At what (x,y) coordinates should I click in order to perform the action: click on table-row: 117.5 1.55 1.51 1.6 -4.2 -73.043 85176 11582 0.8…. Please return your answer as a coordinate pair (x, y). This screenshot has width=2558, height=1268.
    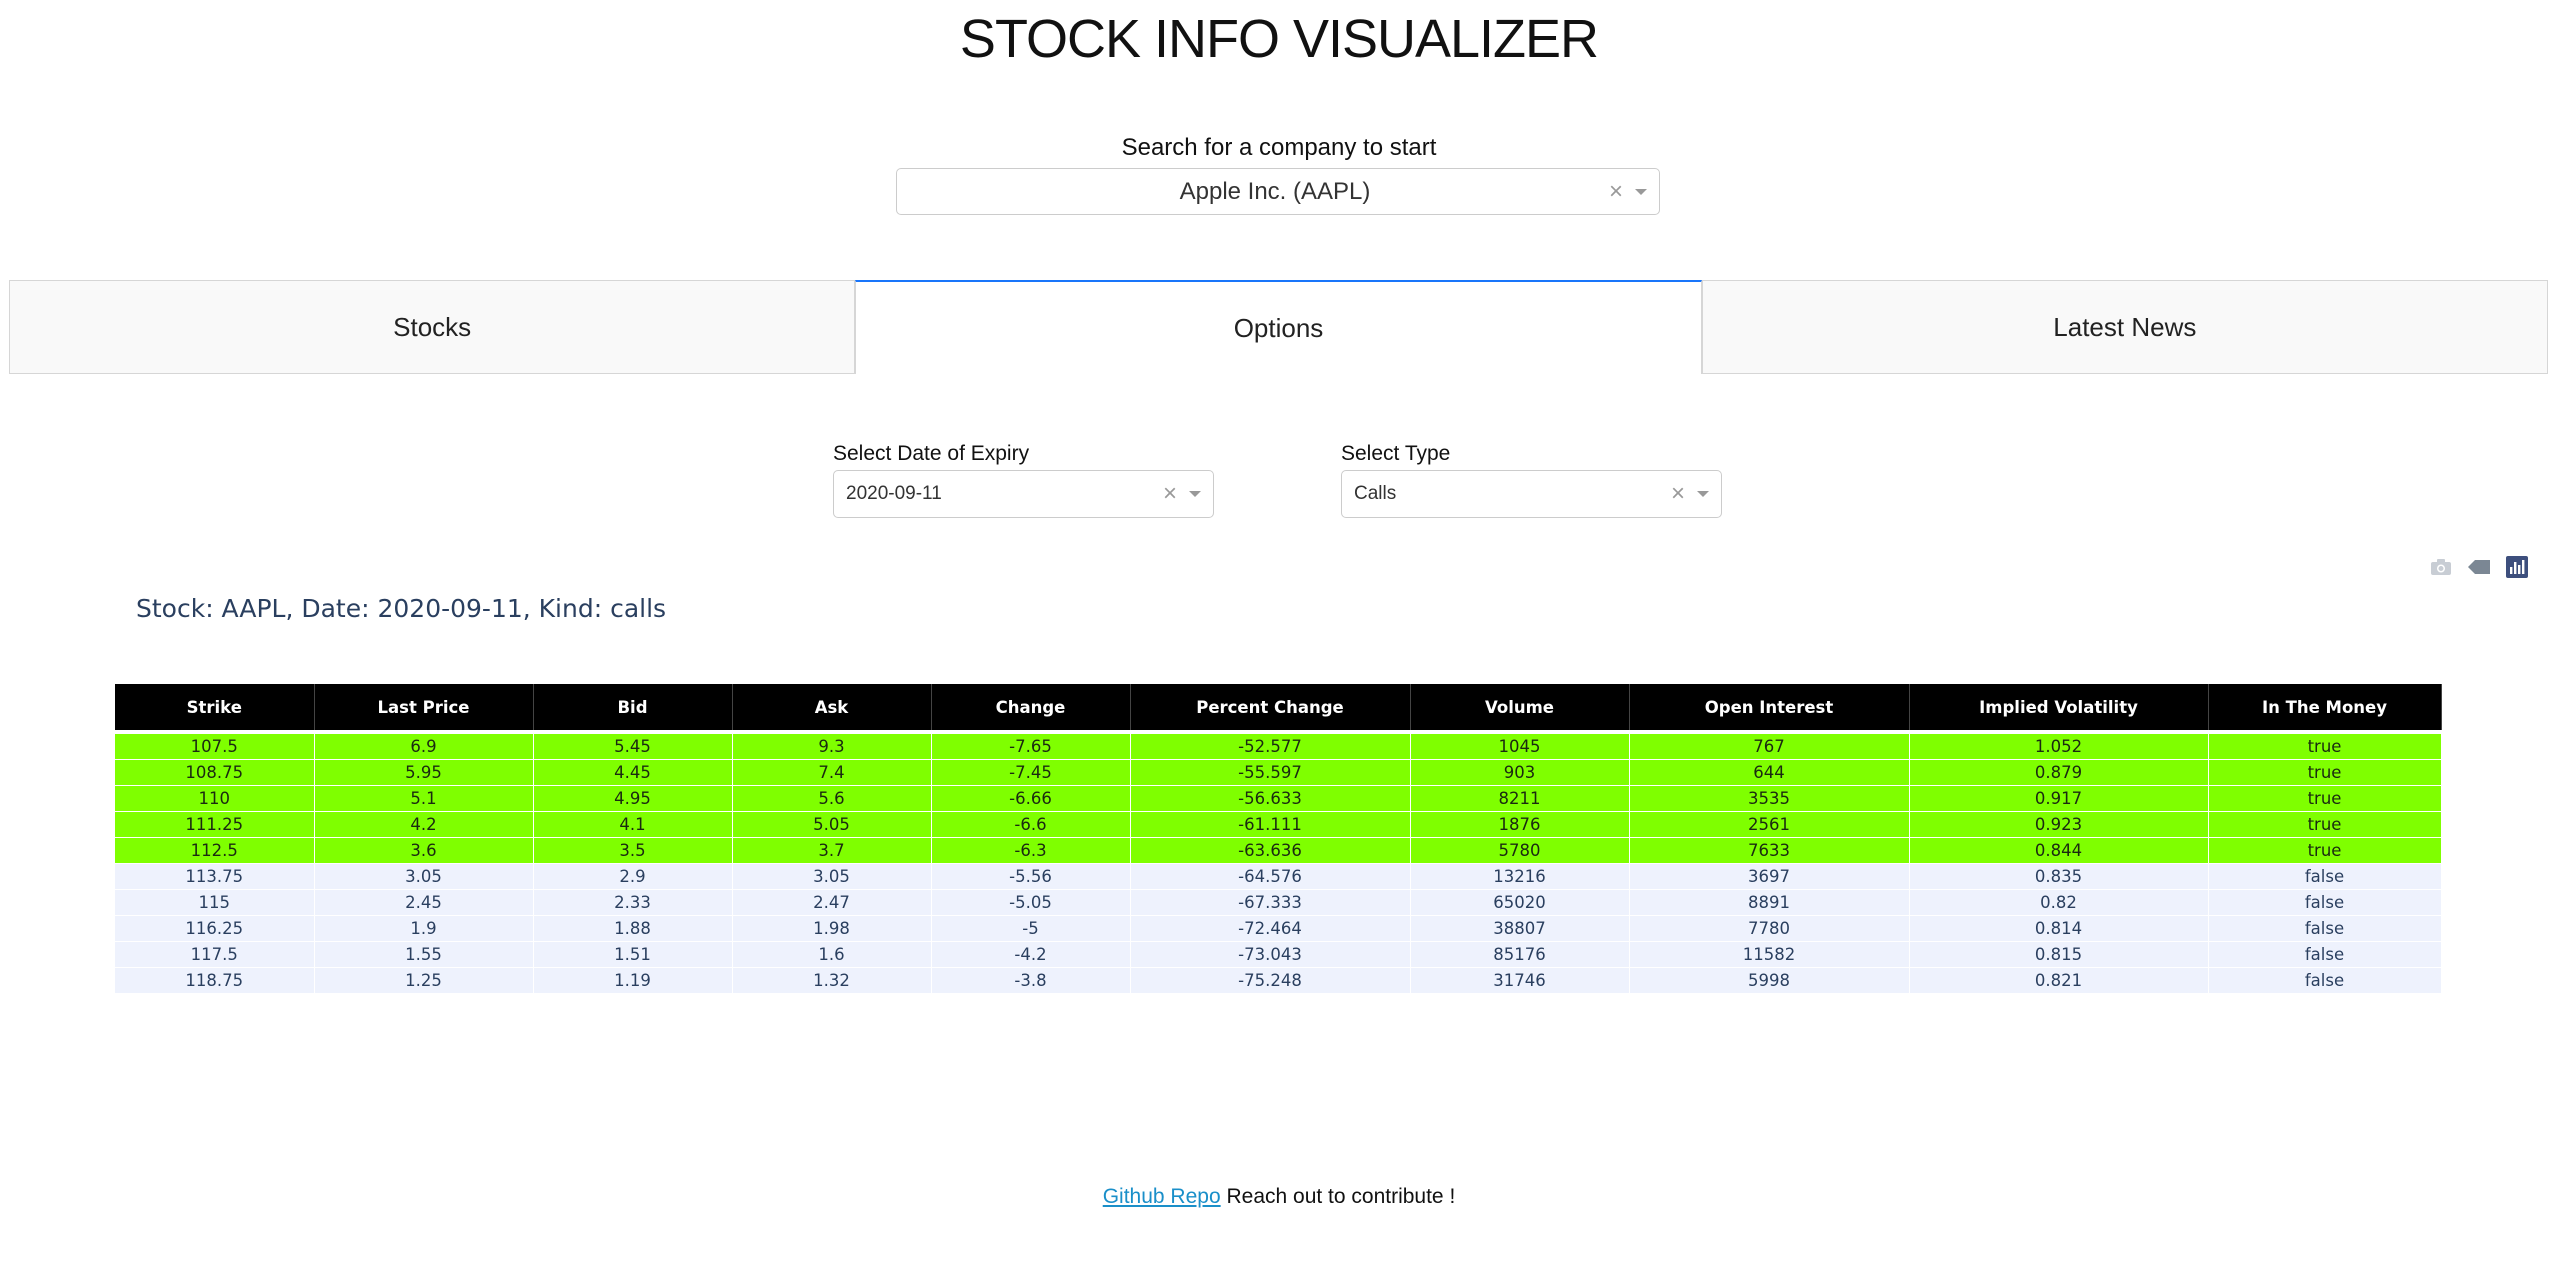
    Looking at the image, I should click on (1278, 954).